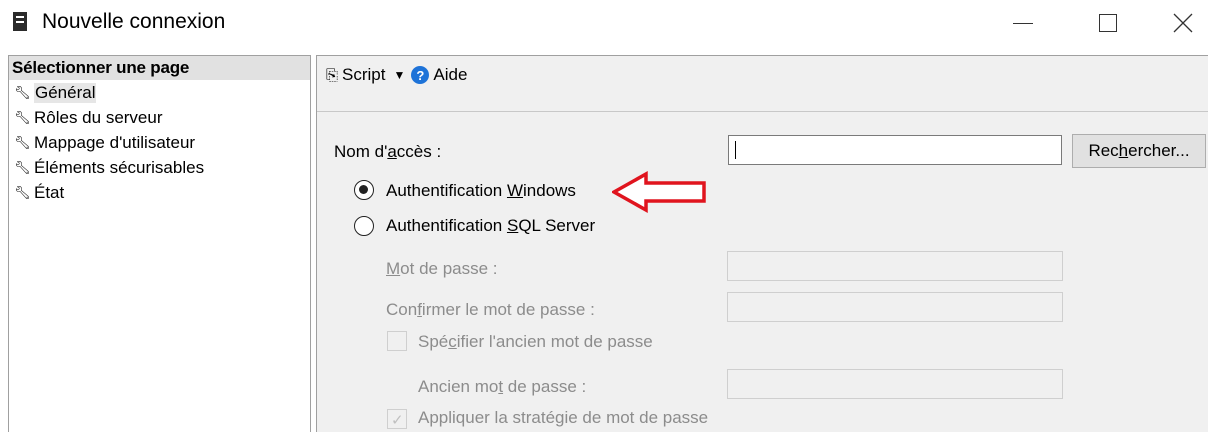 The height and width of the screenshot is (432, 1208). I want to click on sidebar-item-status: 🔧︎ État, so click(159, 192).